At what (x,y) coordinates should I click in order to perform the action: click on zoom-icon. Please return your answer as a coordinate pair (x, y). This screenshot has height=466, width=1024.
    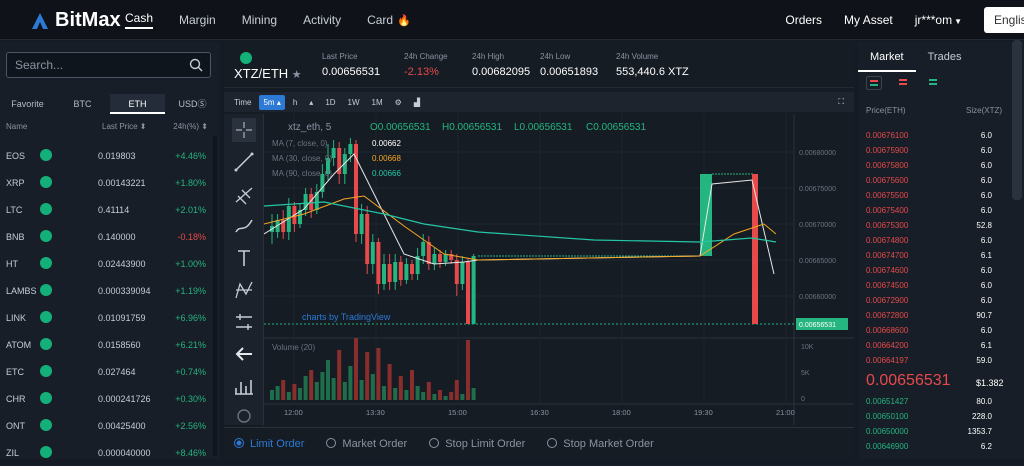
    Looking at the image, I should click on (244, 386).